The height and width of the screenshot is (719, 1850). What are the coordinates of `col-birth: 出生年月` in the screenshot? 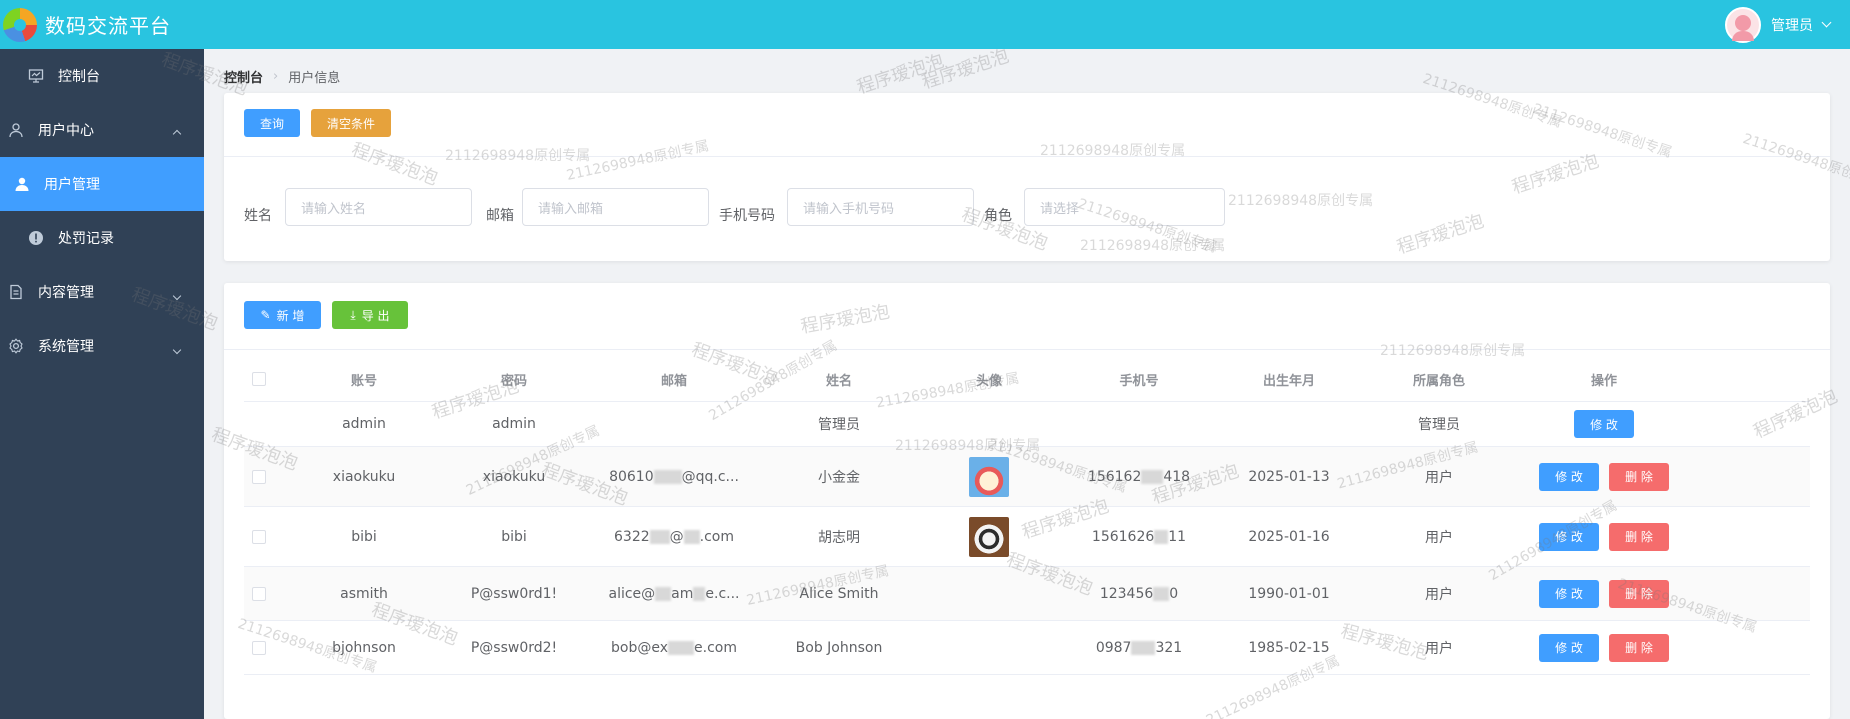 It's located at (1288, 381).